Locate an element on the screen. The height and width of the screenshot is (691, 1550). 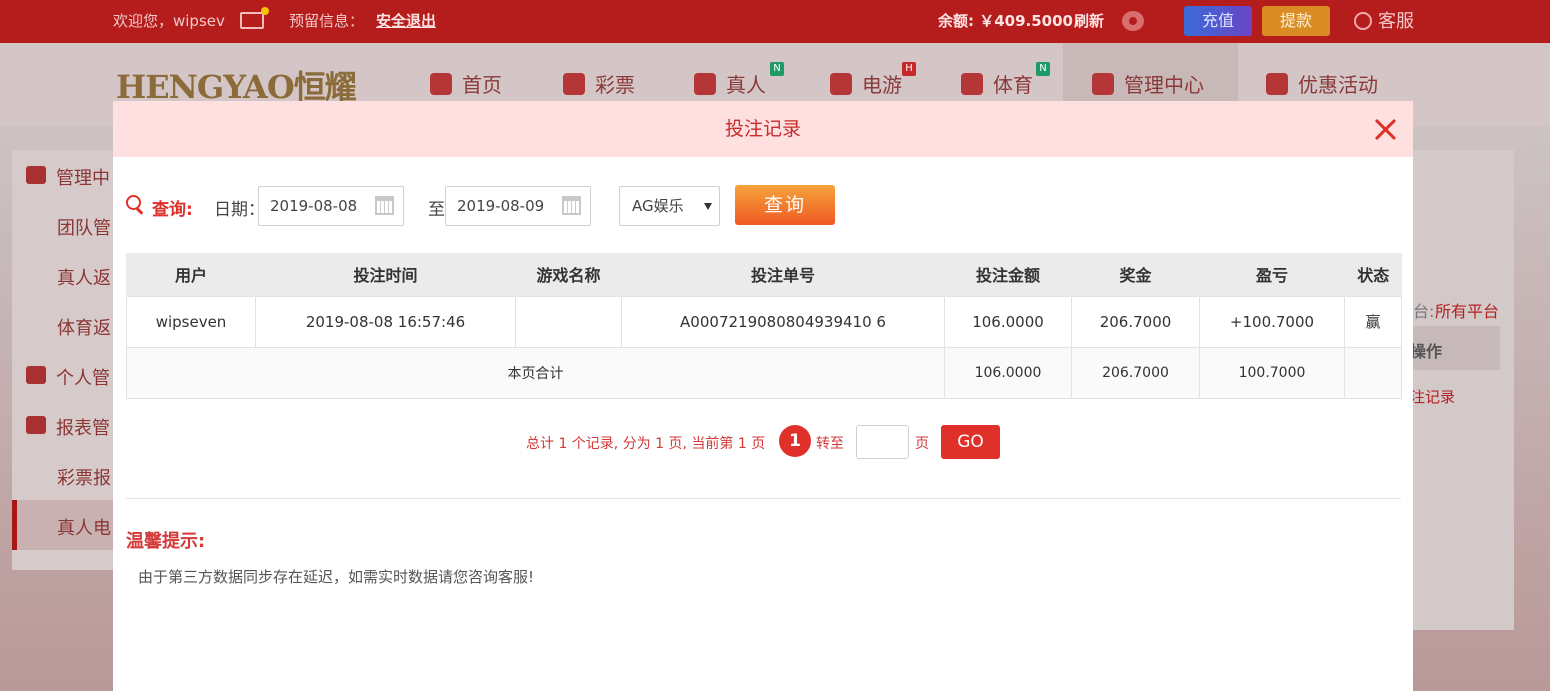
summary-profit: 100.7000 is located at coordinates (1272, 372).